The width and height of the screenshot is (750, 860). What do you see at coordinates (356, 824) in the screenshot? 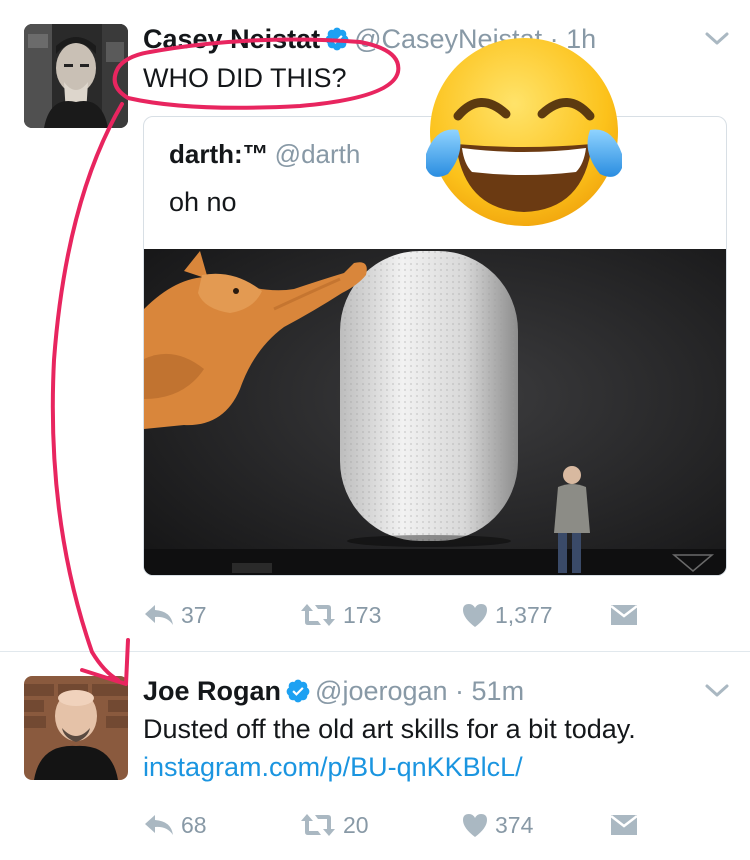
I see `retweet-count: 20` at bounding box center [356, 824].